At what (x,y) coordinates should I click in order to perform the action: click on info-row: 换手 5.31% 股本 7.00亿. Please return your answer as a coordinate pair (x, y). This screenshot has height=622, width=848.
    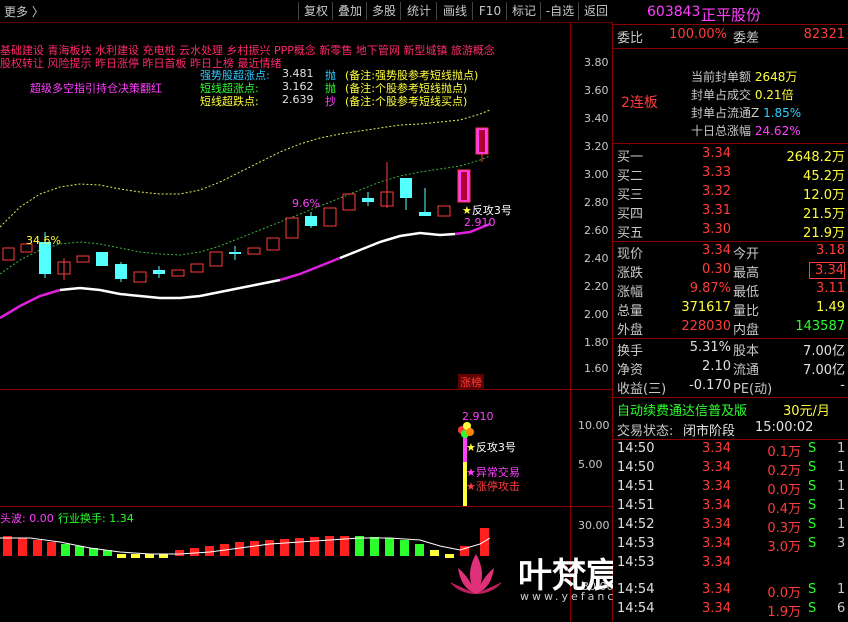
    Looking at the image, I should click on (730, 349).